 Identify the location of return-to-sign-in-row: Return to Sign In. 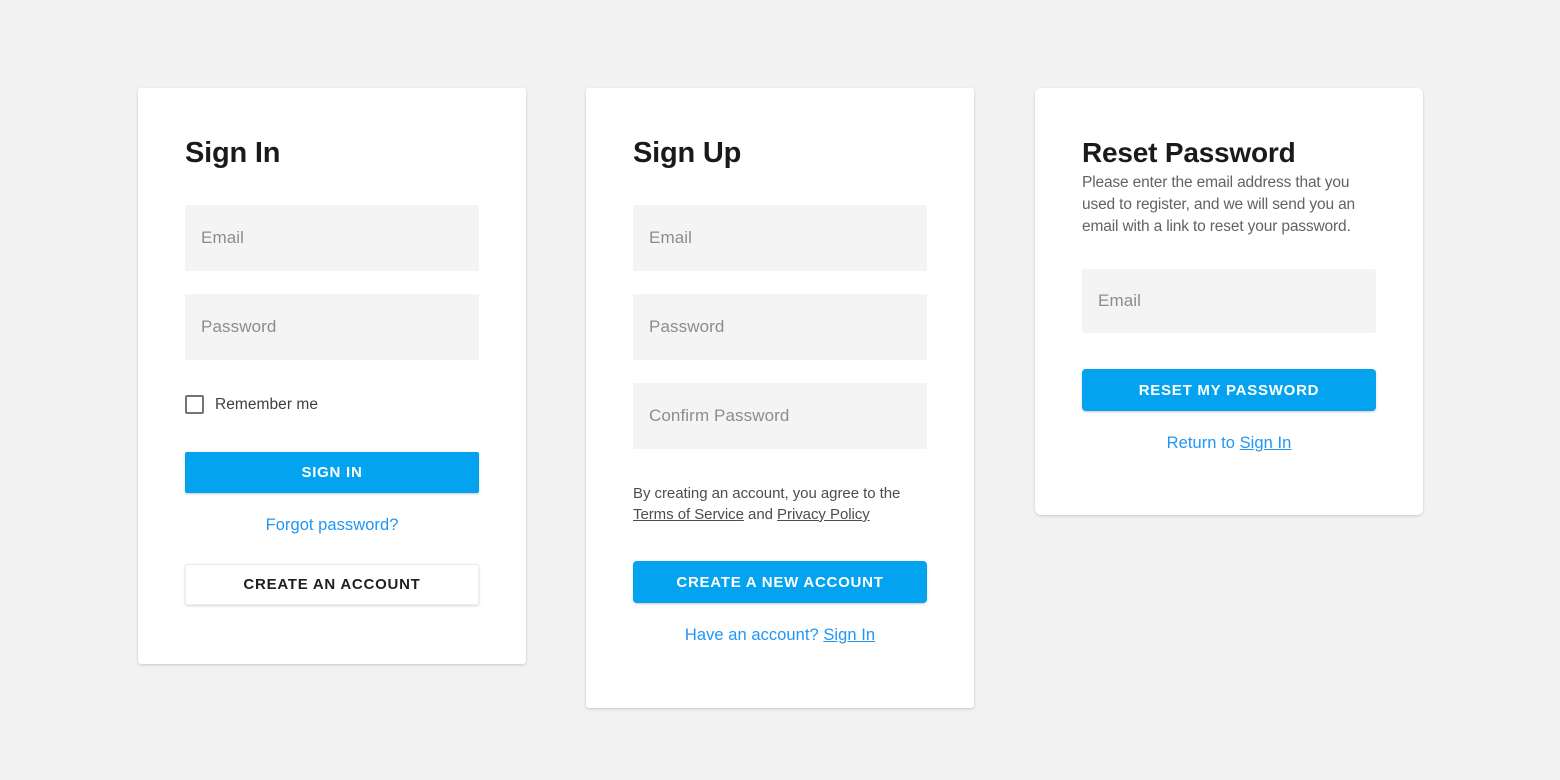
(1229, 443).